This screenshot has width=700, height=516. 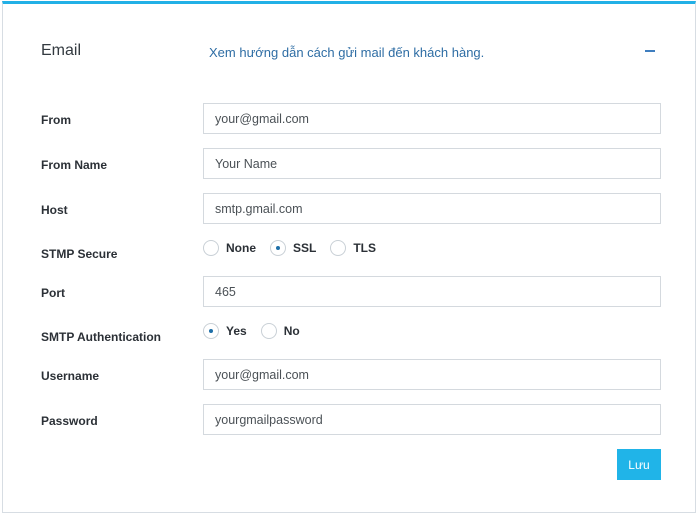 What do you see at coordinates (54, 210) in the screenshot?
I see `host-label: Host` at bounding box center [54, 210].